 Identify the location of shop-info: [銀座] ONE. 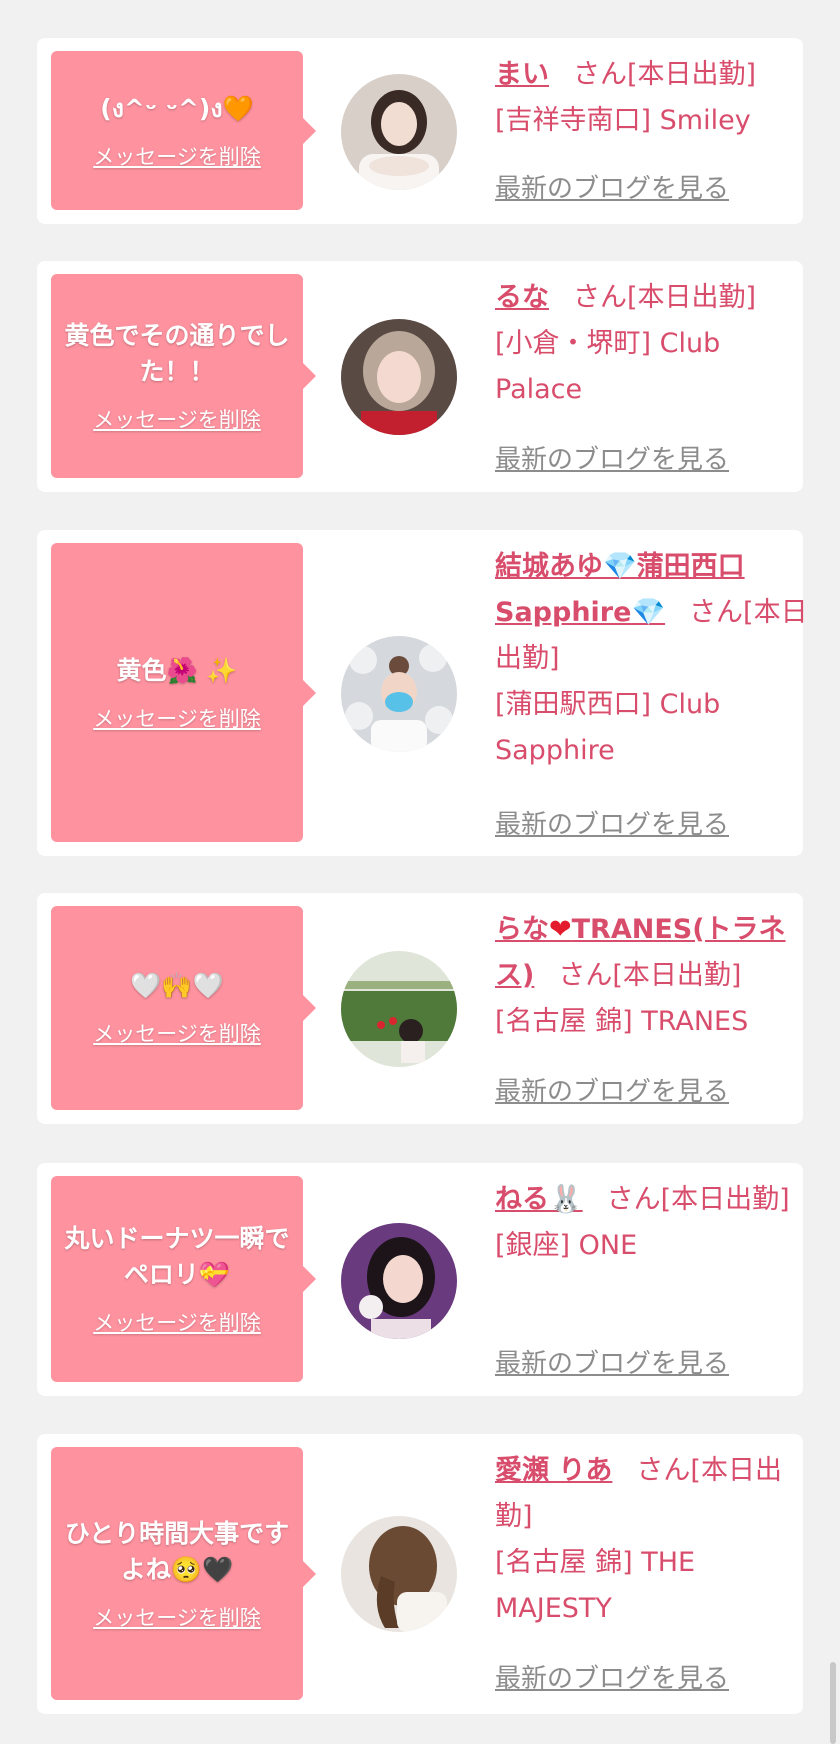
(566, 1245).